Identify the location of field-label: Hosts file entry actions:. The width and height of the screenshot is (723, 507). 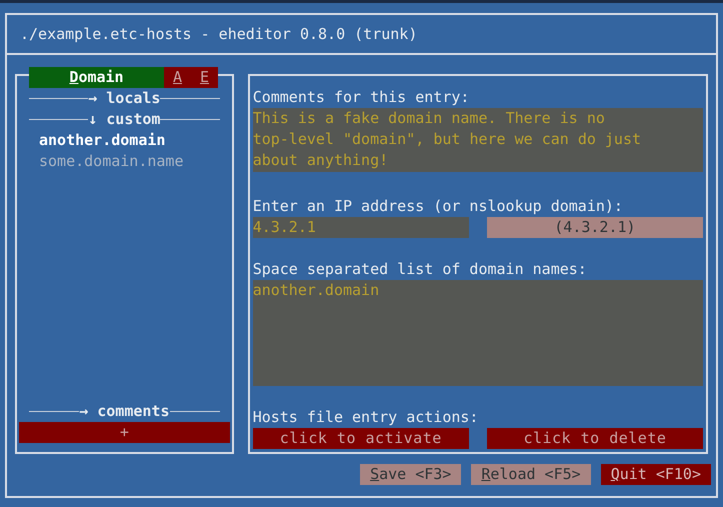
(366, 417).